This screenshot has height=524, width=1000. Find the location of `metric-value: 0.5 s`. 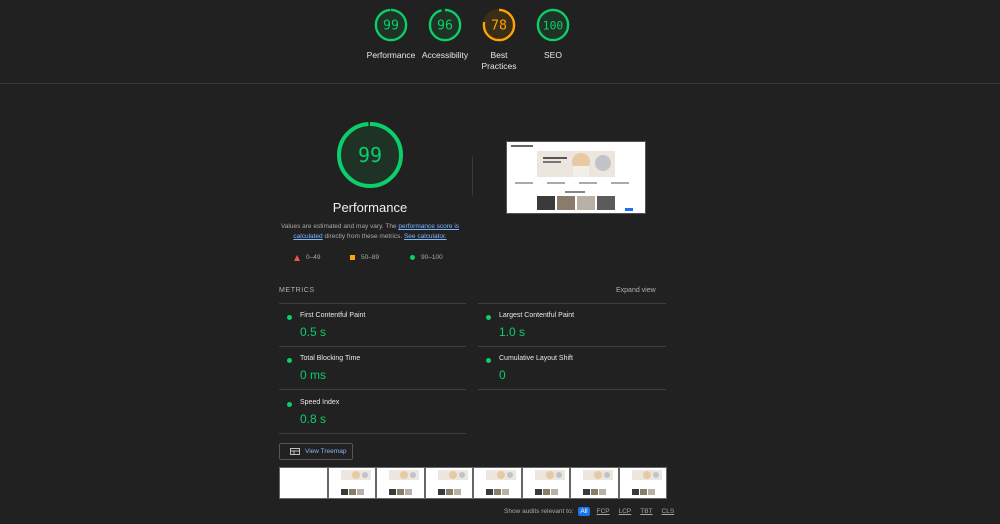

metric-value: 0.5 s is located at coordinates (313, 332).